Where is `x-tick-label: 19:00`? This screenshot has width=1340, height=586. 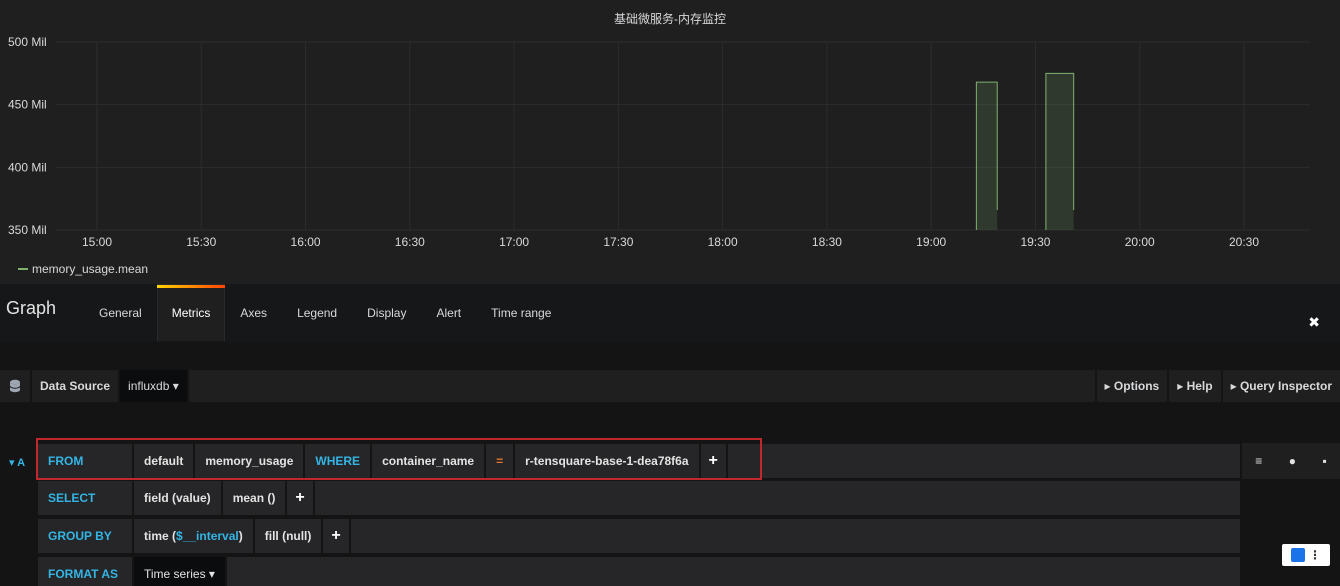 x-tick-label: 19:00 is located at coordinates (931, 242).